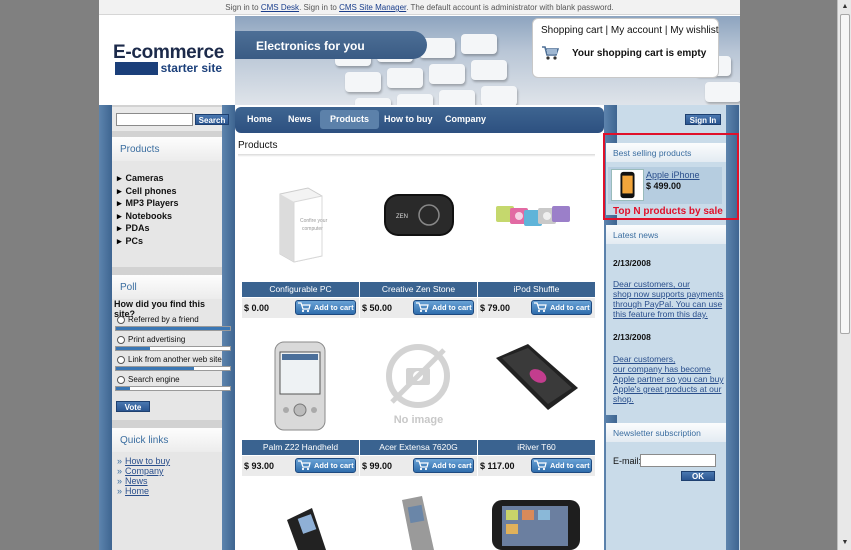  Describe the element at coordinates (148, 191) in the screenshot. I see `category-cell-phones: Cell phones` at that location.